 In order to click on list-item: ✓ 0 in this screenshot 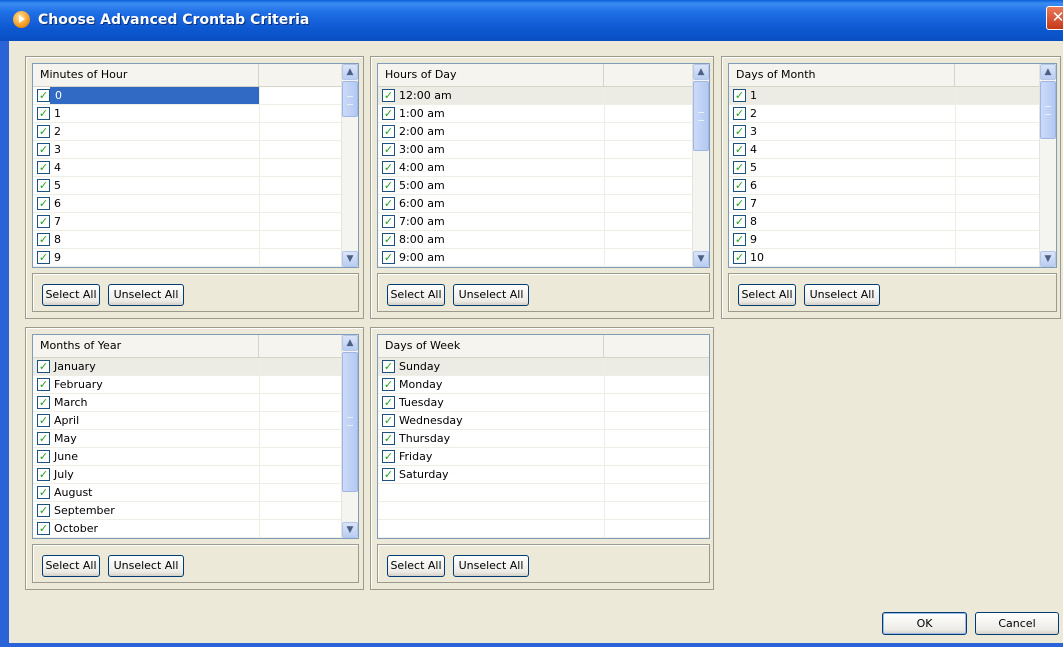, I will do `click(187, 96)`.